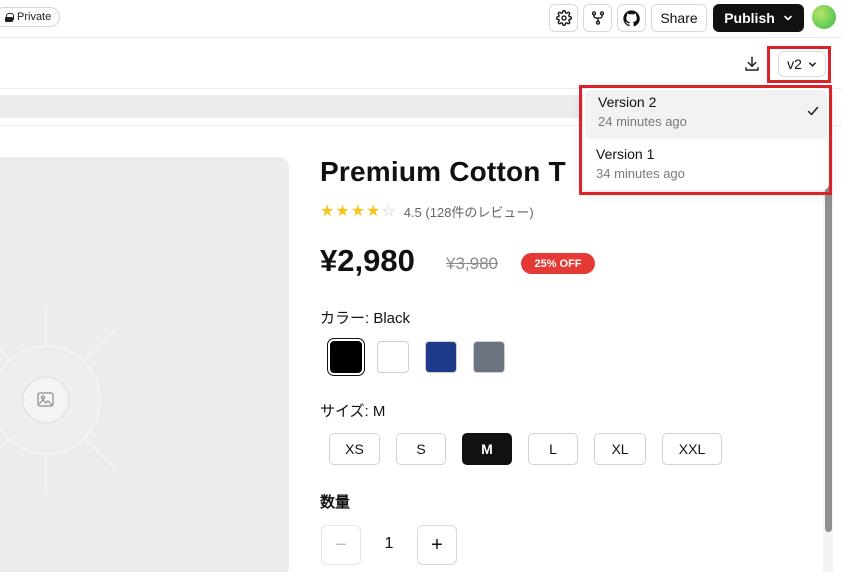  What do you see at coordinates (553, 449) in the screenshot?
I see `size-option-l: L` at bounding box center [553, 449].